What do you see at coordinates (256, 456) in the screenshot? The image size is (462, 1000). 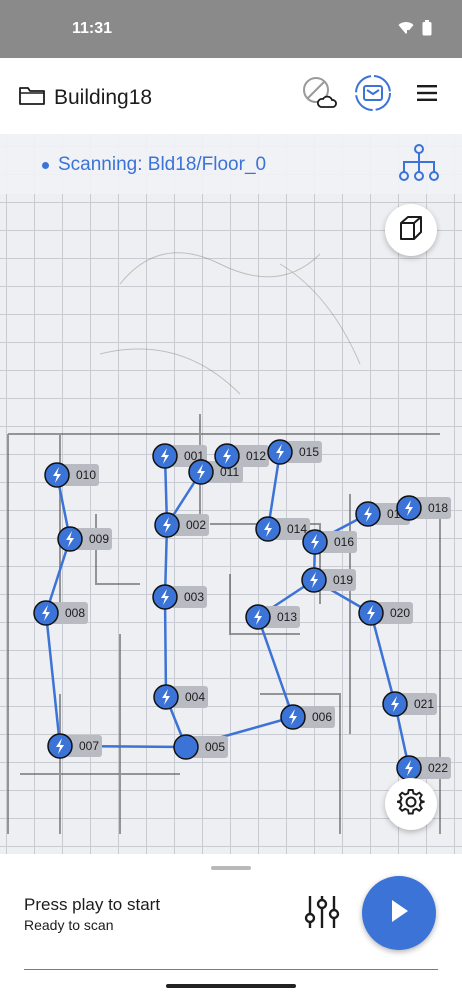 I see `scan-point-label: 012` at bounding box center [256, 456].